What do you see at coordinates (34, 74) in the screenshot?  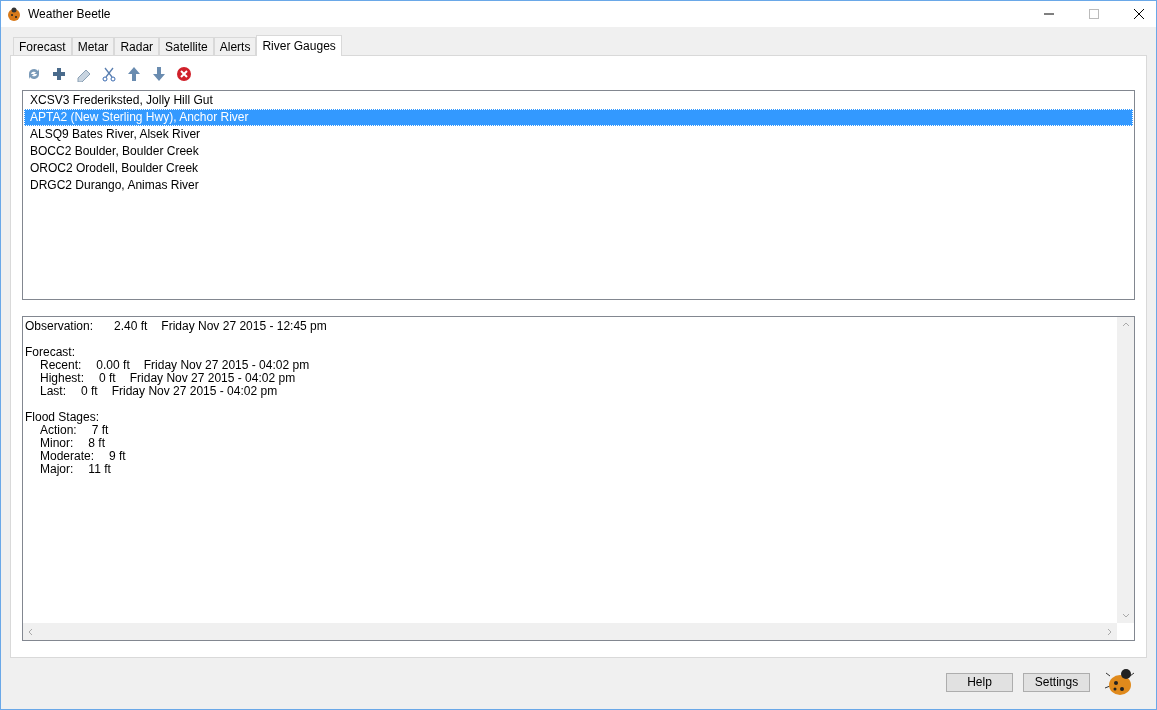 I see `refresh-icon` at bounding box center [34, 74].